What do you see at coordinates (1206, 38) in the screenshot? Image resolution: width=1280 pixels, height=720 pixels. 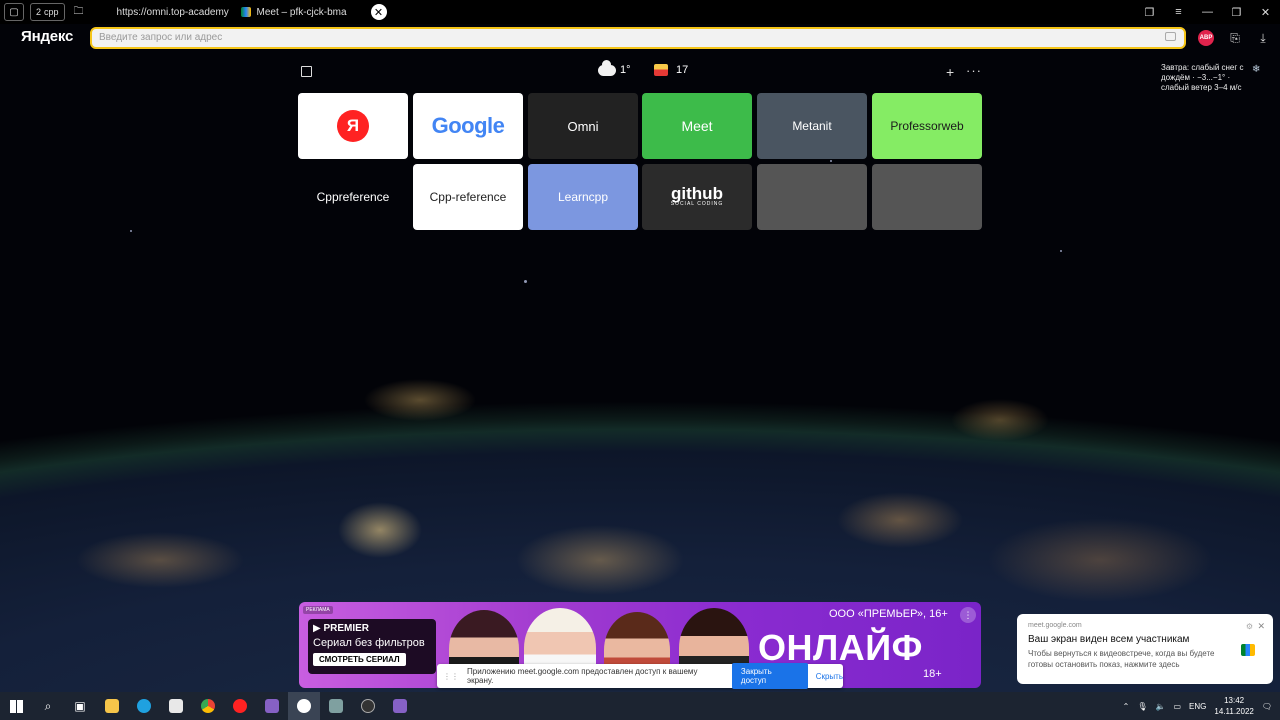 I see `adblock-icon: ABP` at bounding box center [1206, 38].